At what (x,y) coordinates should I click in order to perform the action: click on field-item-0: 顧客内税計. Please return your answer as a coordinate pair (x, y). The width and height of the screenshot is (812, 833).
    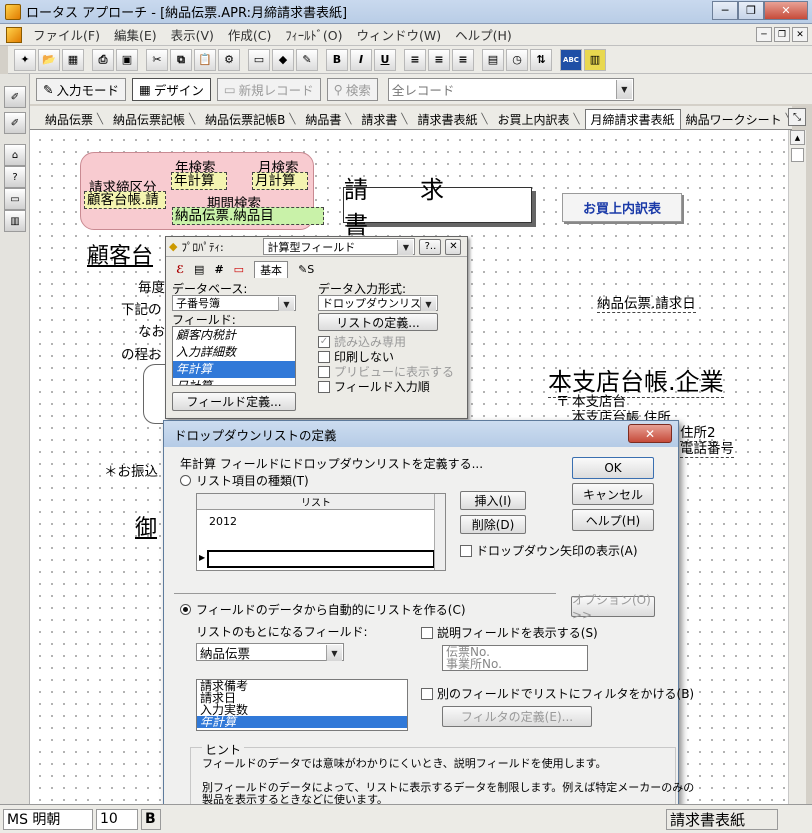
    Looking at the image, I should click on (234, 335).